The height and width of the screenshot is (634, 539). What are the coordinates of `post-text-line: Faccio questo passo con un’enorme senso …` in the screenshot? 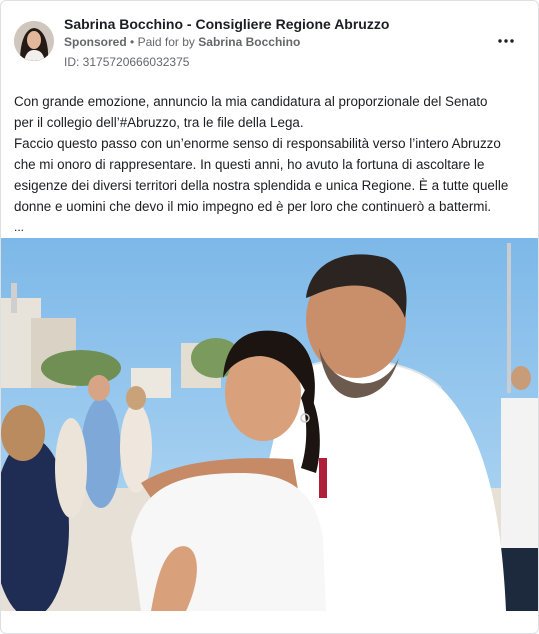 It's located at (257, 143).